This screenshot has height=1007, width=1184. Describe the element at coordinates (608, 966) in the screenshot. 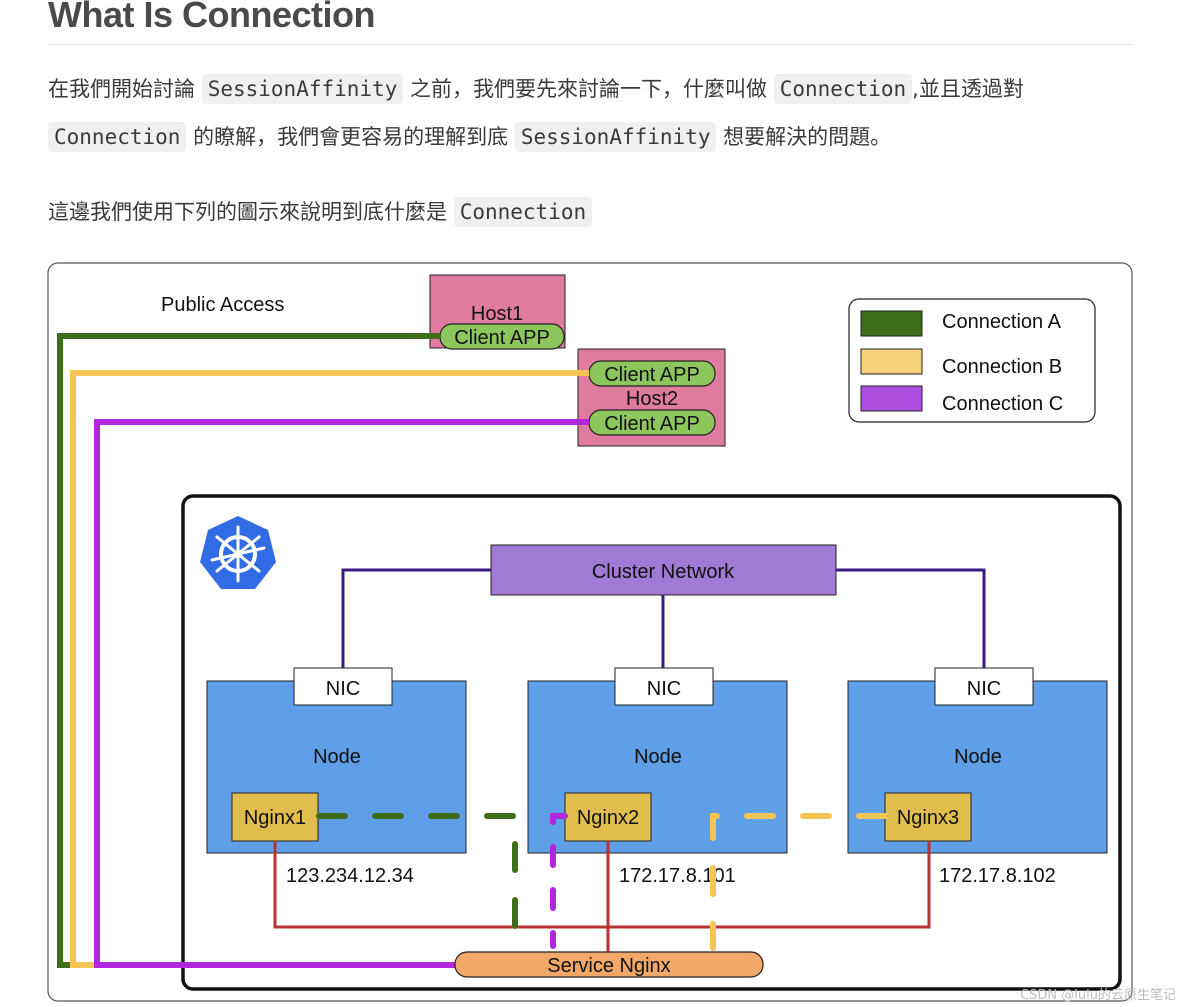

I see `service-nginx-label: Service Nginx` at that location.